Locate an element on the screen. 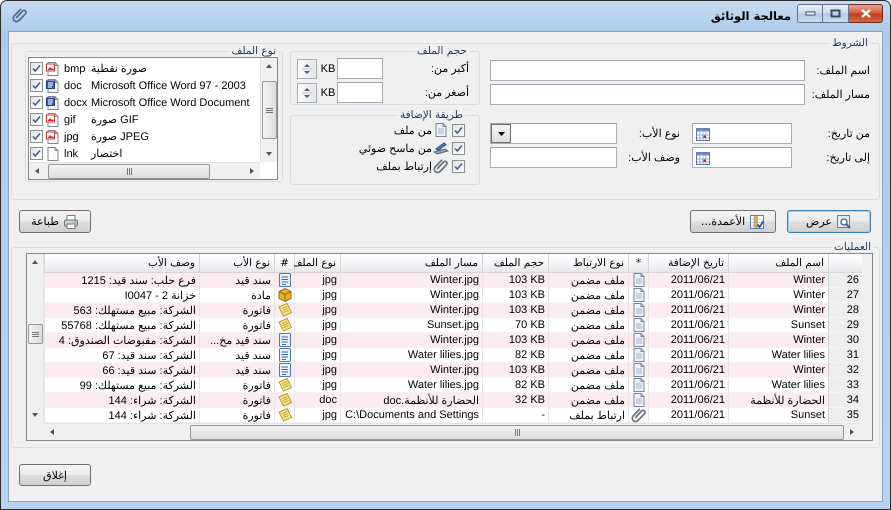  column-header: حجم الملف is located at coordinates (515, 263).